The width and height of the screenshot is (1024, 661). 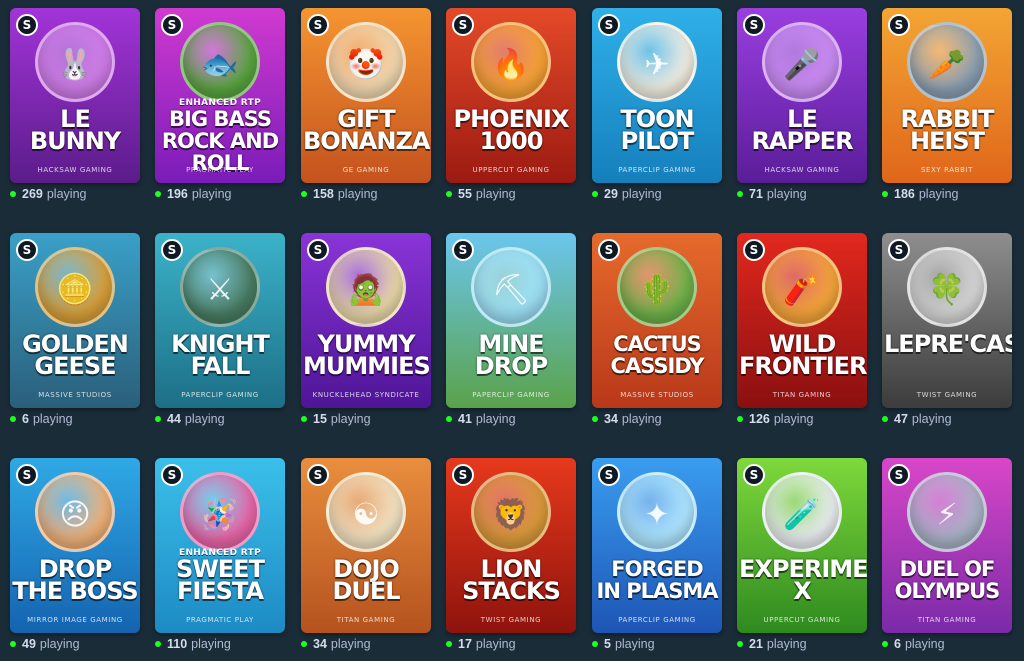 What do you see at coordinates (802, 290) in the screenshot?
I see `dynamite-icon: 🧨` at bounding box center [802, 290].